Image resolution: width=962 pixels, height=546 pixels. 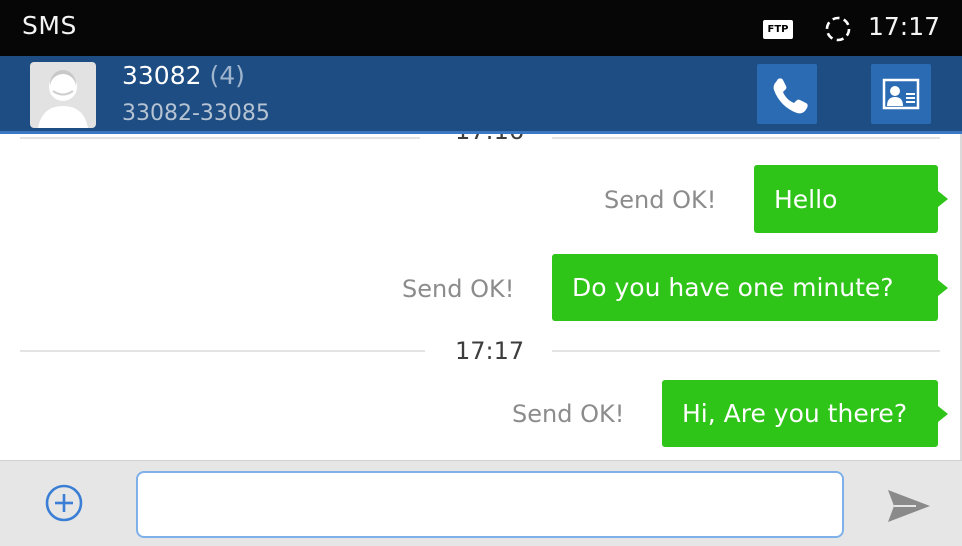 I want to click on send-arrow-icon, so click(x=909, y=506).